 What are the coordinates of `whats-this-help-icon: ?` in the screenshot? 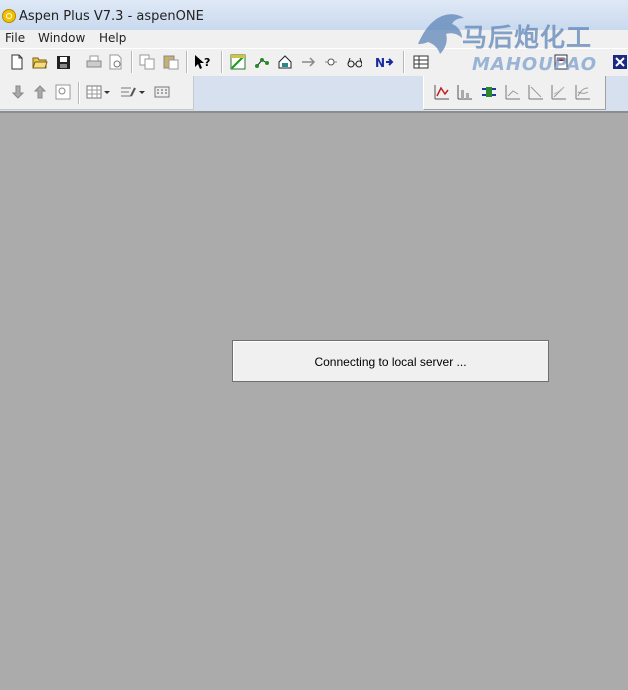 It's located at (202, 62).